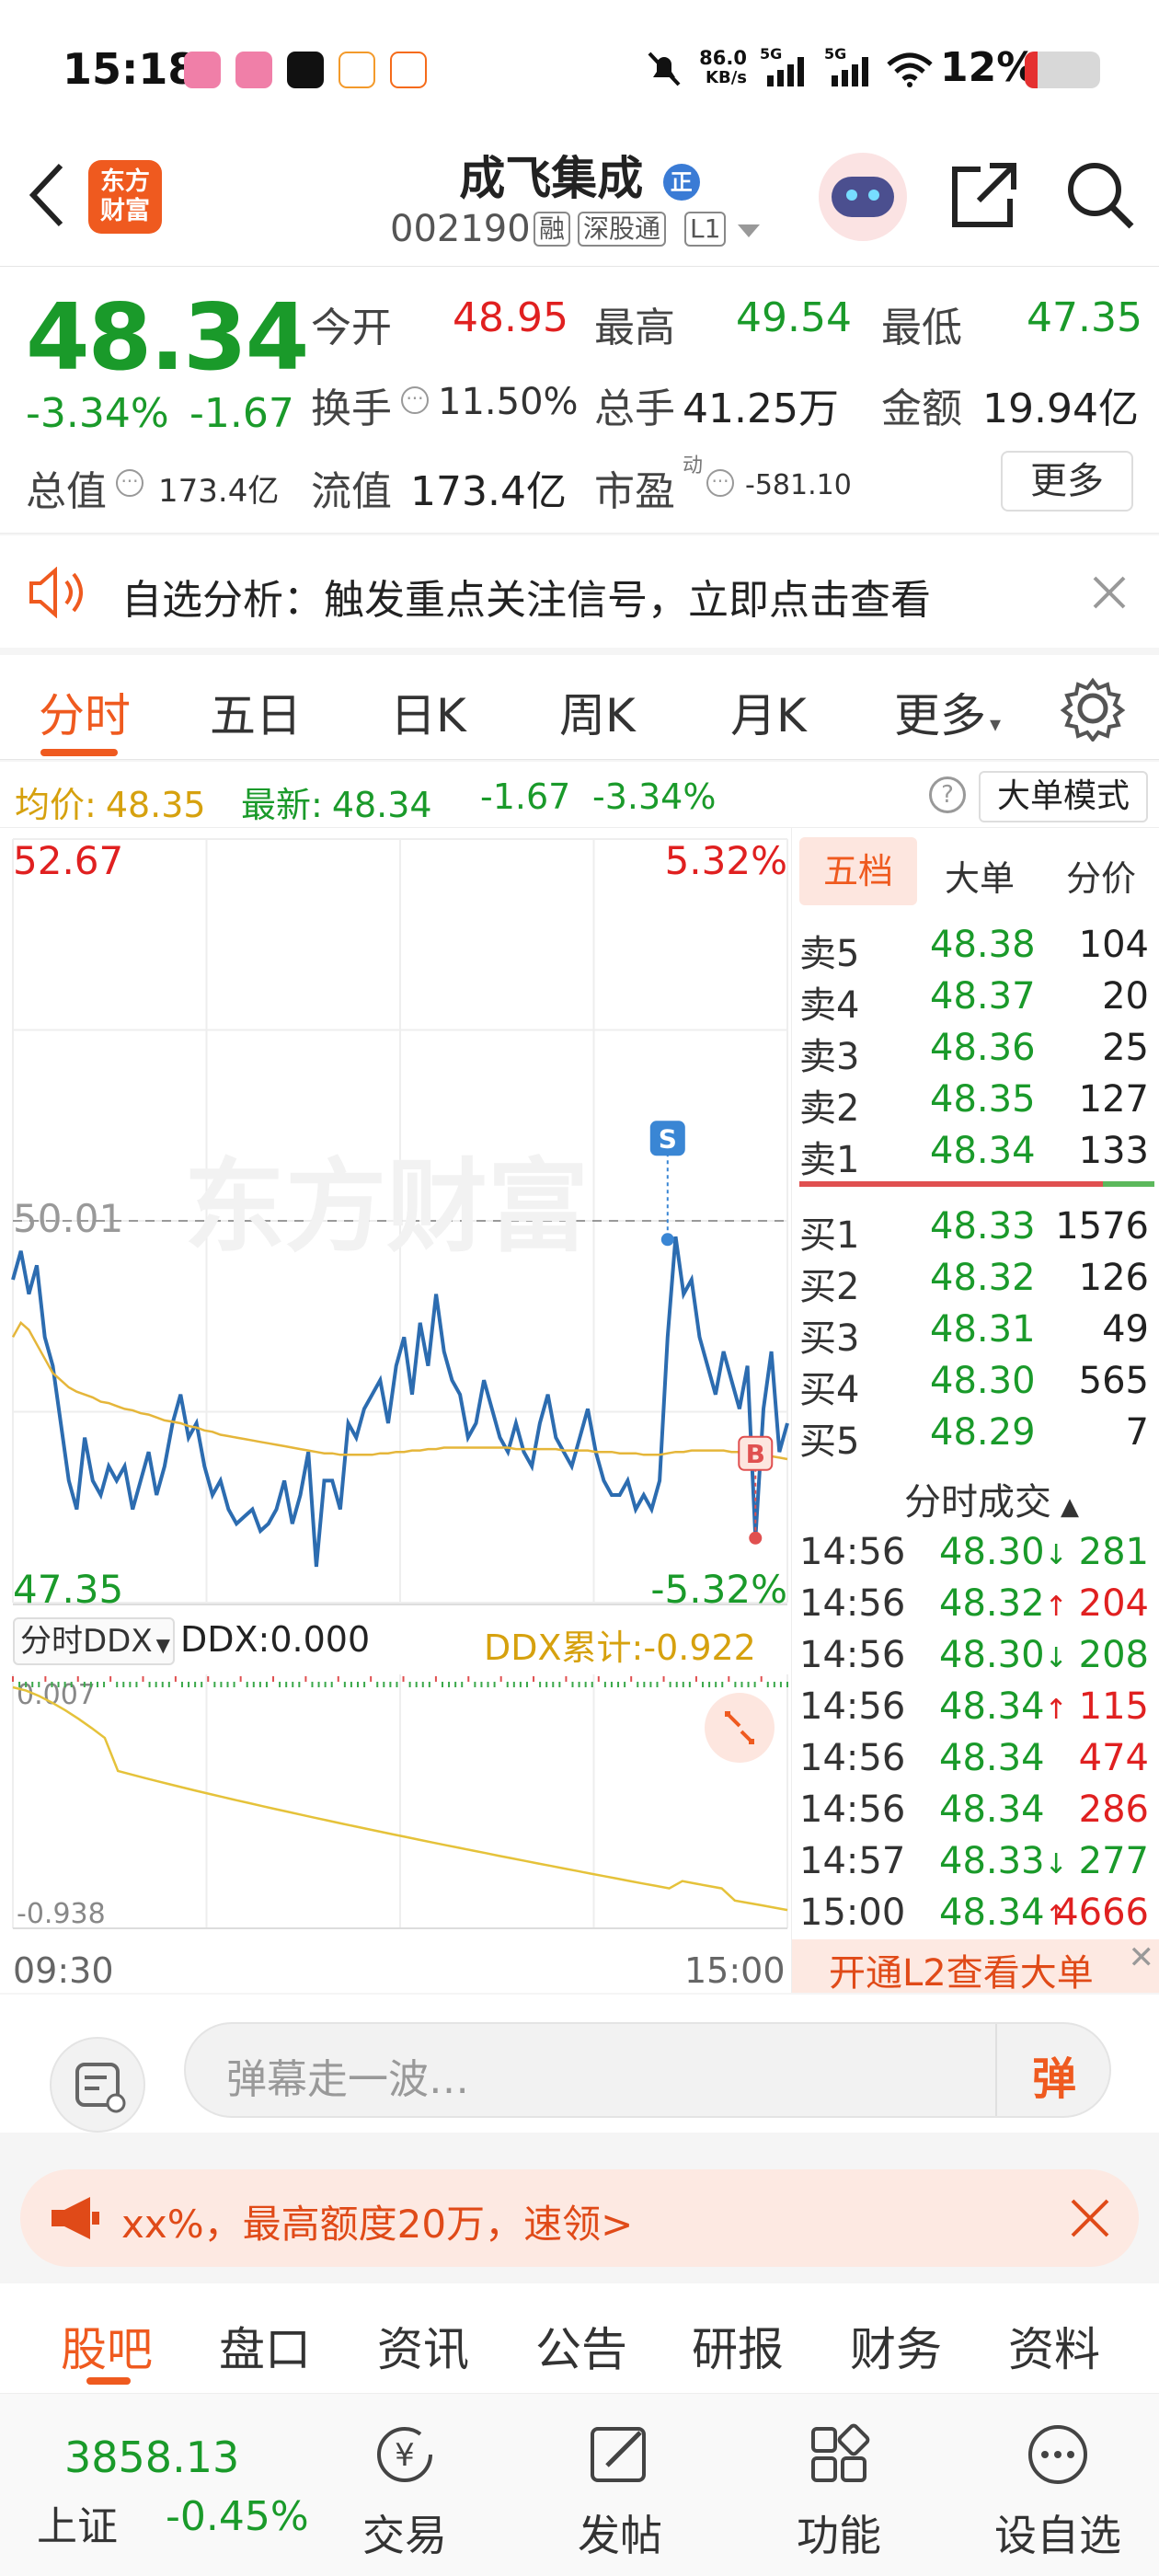  What do you see at coordinates (130, 69) in the screenshot?
I see `clock: 15:18` at bounding box center [130, 69].